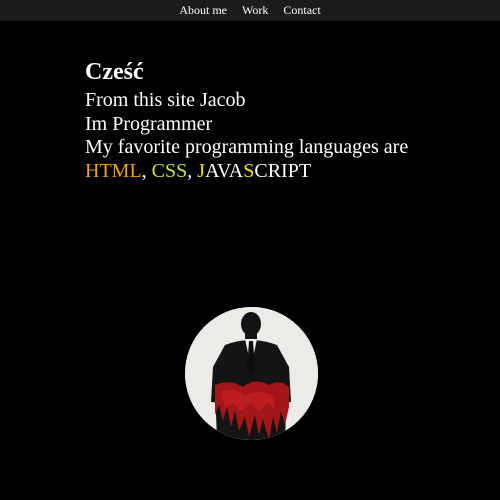 The width and height of the screenshot is (500, 500). I want to click on language-html: HTML, so click(113, 170).